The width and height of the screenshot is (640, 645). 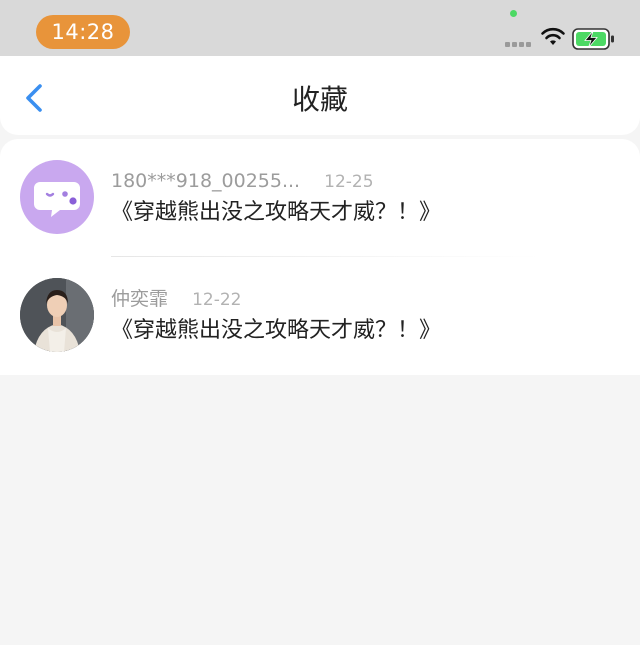 I want to click on battery-charging-icon, so click(x=593, y=39).